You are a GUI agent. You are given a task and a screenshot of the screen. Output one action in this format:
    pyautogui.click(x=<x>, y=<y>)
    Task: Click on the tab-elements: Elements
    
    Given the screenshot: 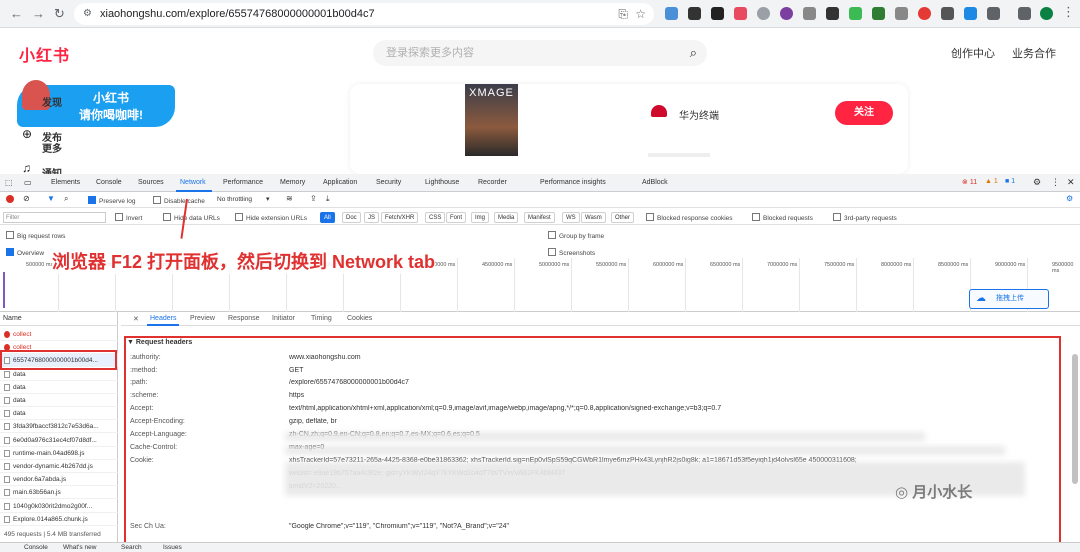 What is the action you would take?
    pyautogui.click(x=65, y=182)
    